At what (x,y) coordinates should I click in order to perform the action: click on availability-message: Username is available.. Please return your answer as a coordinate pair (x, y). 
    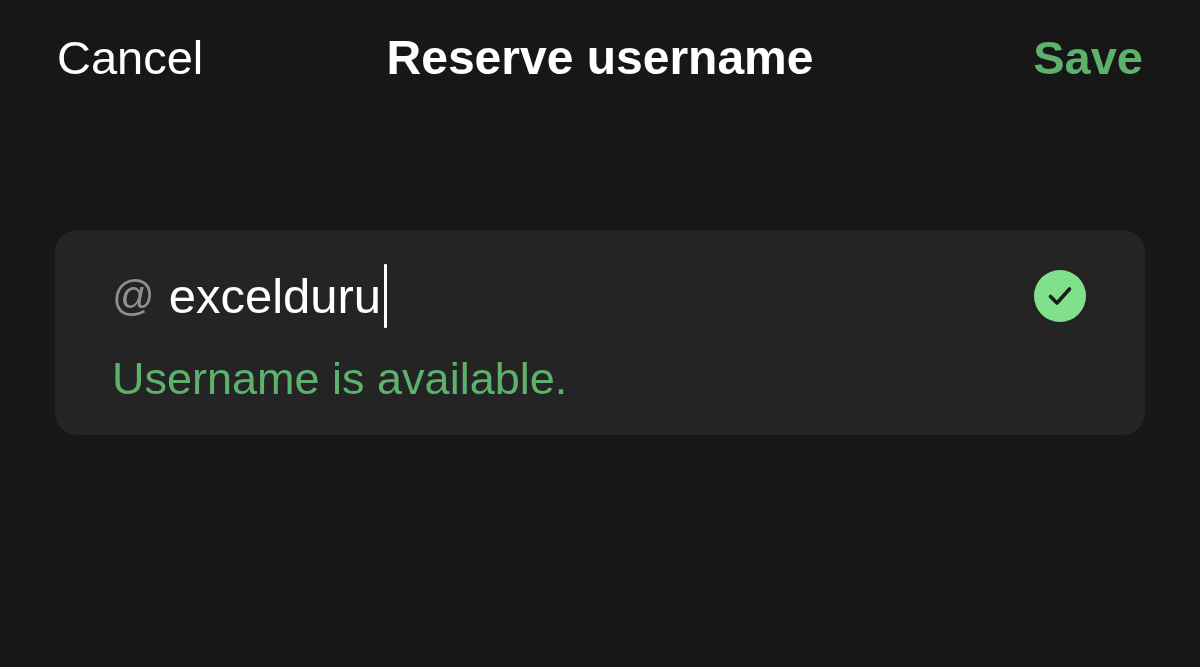
    Looking at the image, I should click on (340, 379).